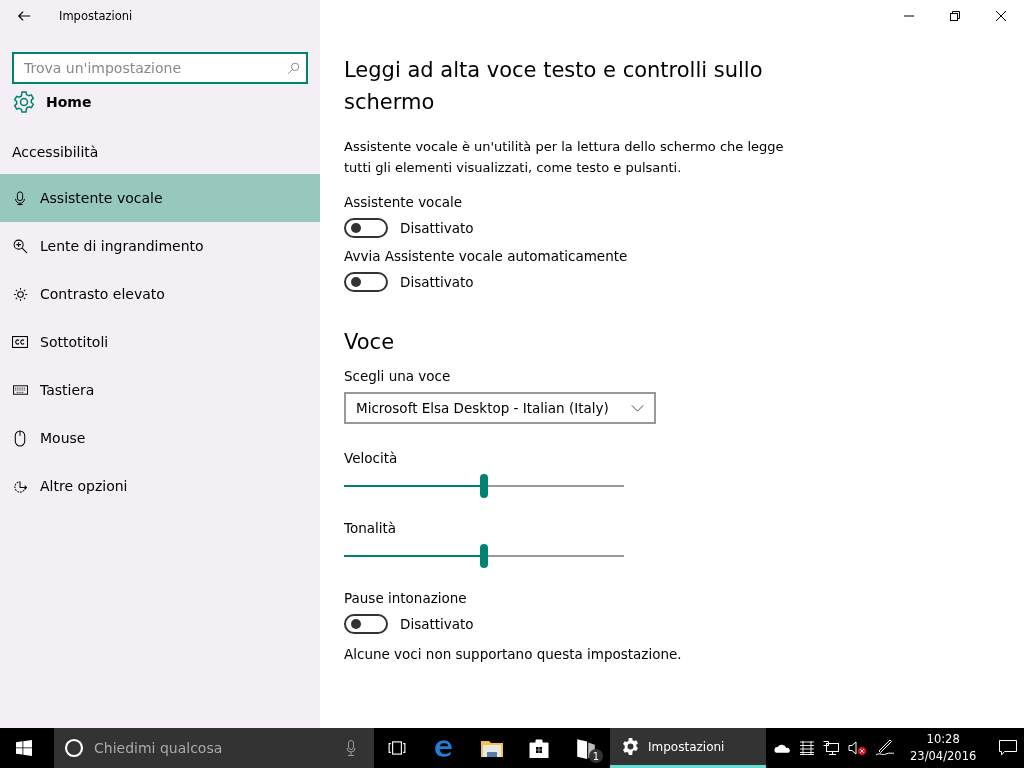 The width and height of the screenshot is (1024, 768). I want to click on sun-icon, so click(20, 294).